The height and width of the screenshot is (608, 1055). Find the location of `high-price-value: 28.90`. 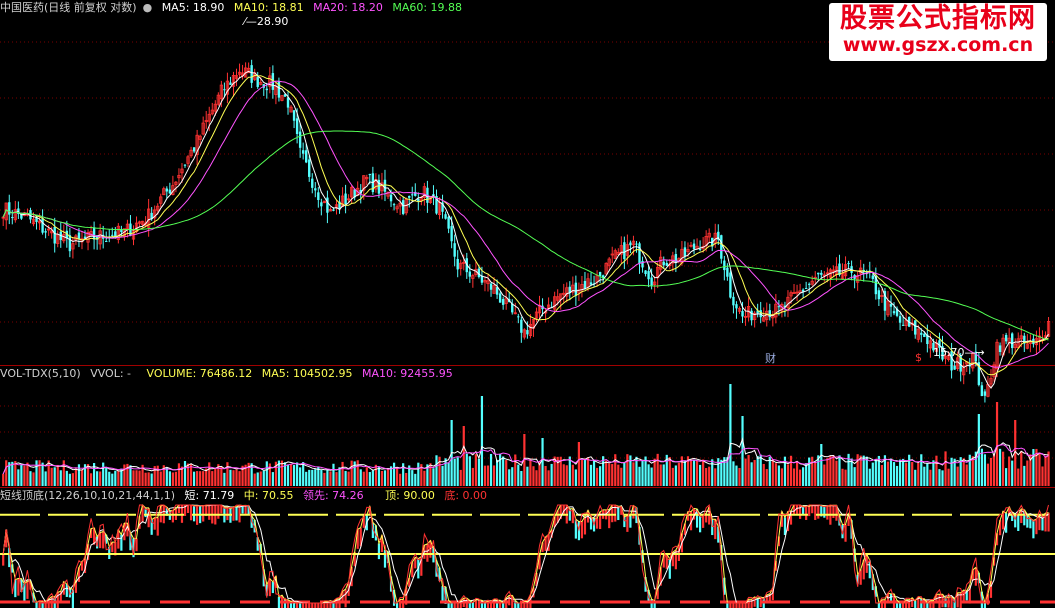

high-price-value: 28.90 is located at coordinates (272, 21).